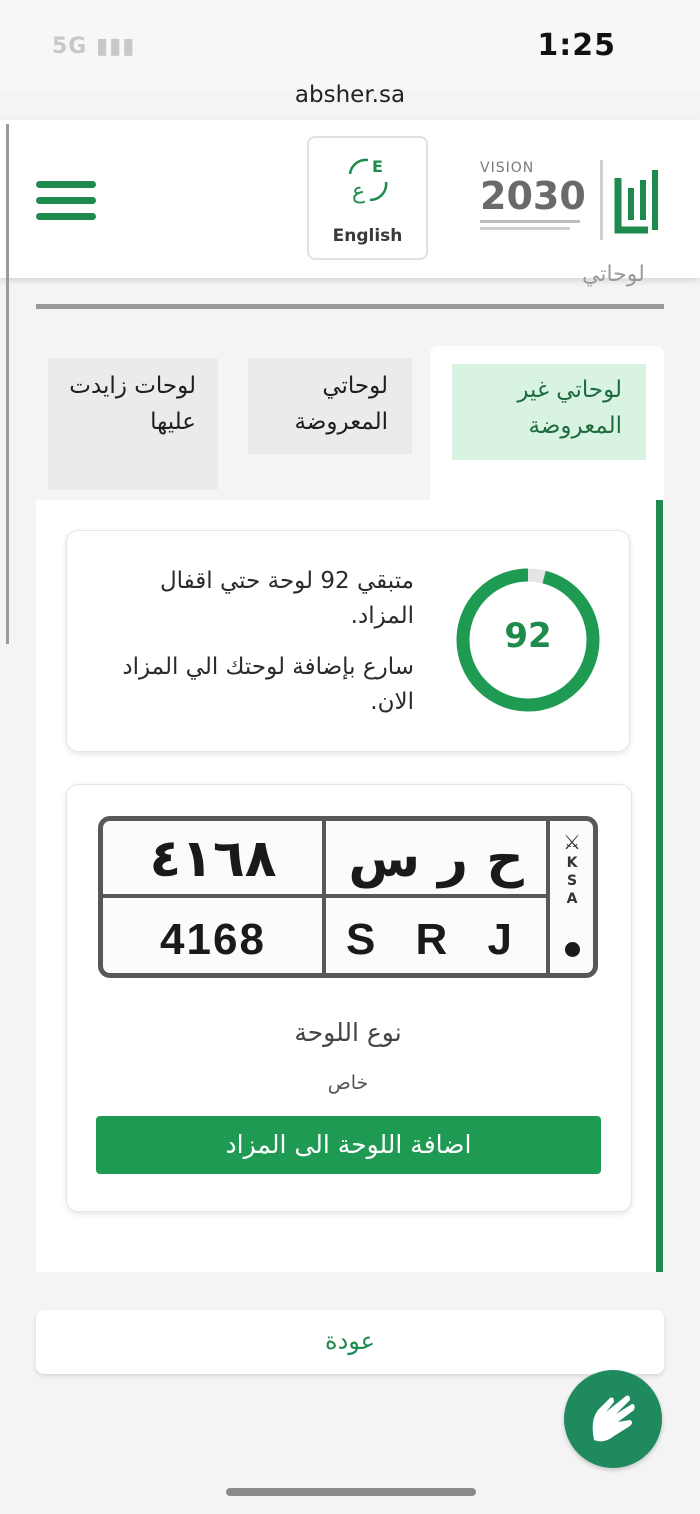 The width and height of the screenshot is (700, 1514). Describe the element at coordinates (367, 180) in the screenshot. I see `language-switch-icon: E ع` at that location.